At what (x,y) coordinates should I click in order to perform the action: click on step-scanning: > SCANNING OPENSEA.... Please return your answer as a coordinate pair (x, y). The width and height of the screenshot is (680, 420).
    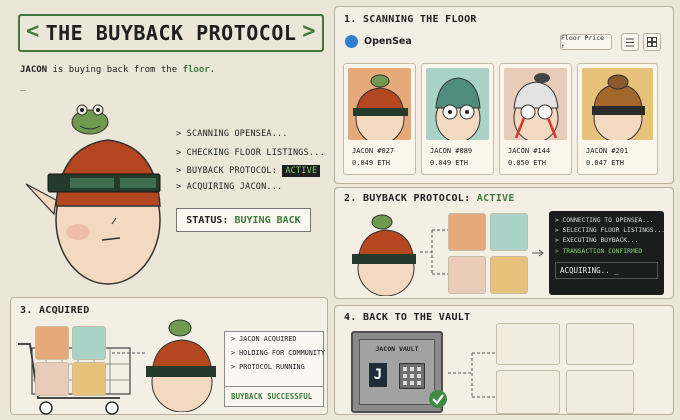
    Looking at the image, I should click on (232, 134).